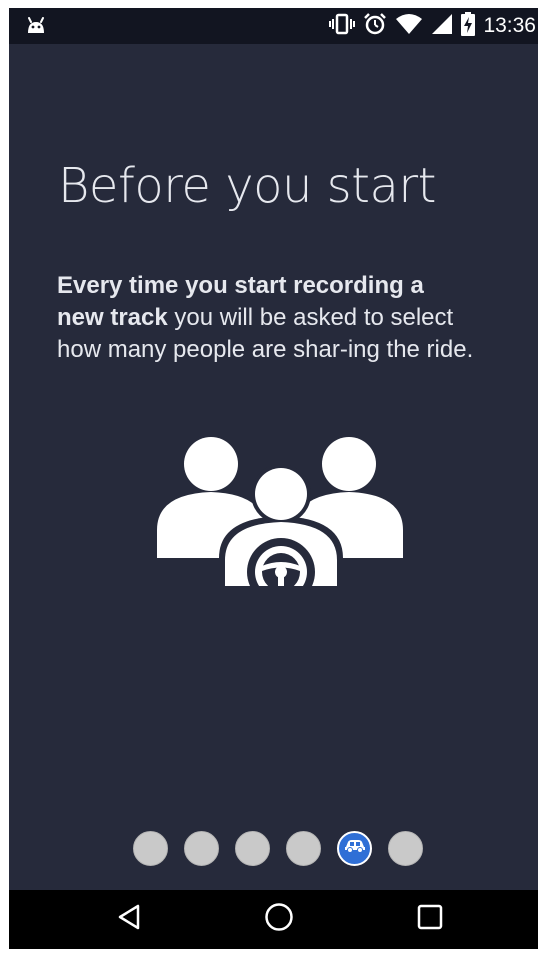 Image resolution: width=538 pixels, height=957 pixels. What do you see at coordinates (281, 520) in the screenshot?
I see `carpool-people-icon` at bounding box center [281, 520].